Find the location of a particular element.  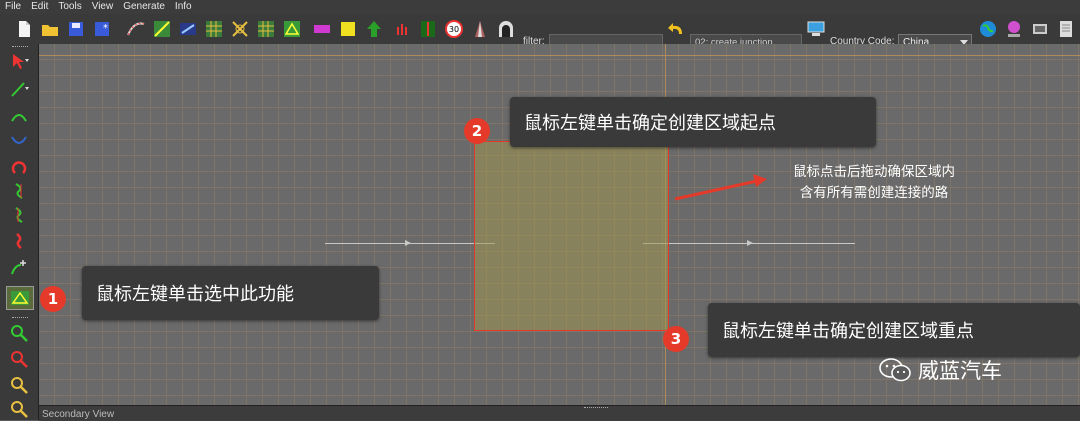

line-tool-icon is located at coordinates (19, 89).